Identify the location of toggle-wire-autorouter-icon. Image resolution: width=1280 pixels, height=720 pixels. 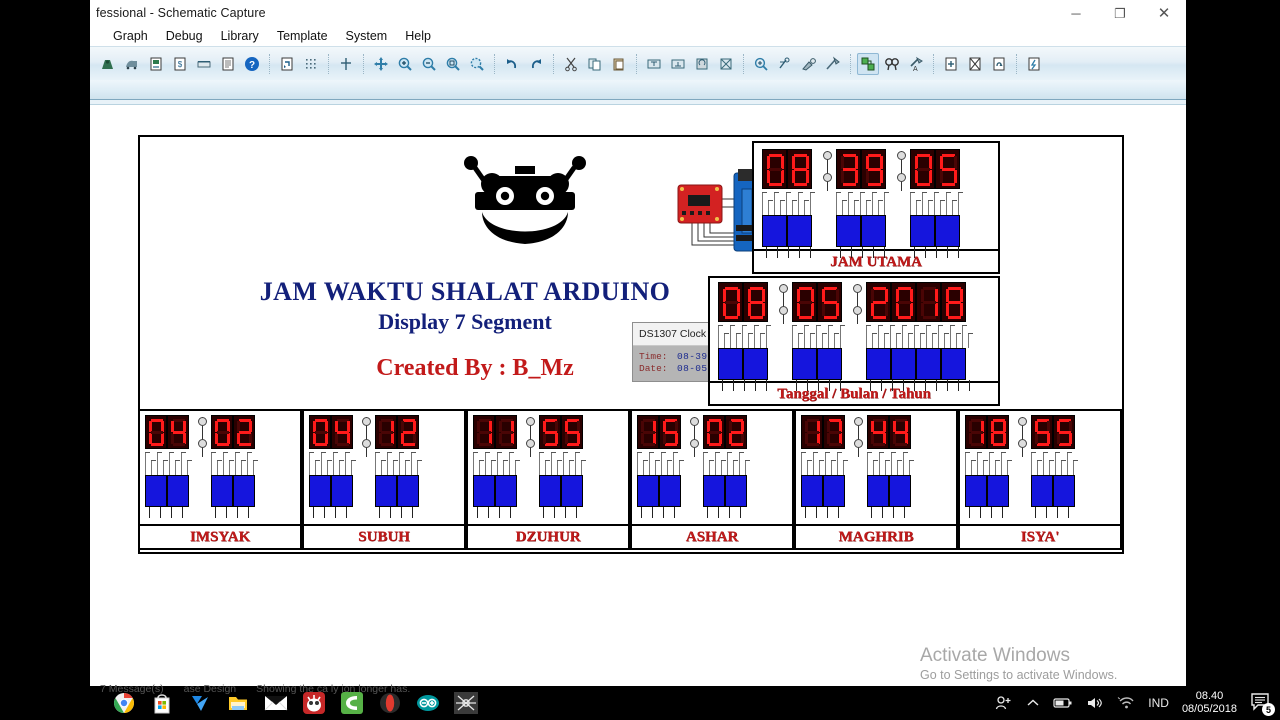
(868, 63).